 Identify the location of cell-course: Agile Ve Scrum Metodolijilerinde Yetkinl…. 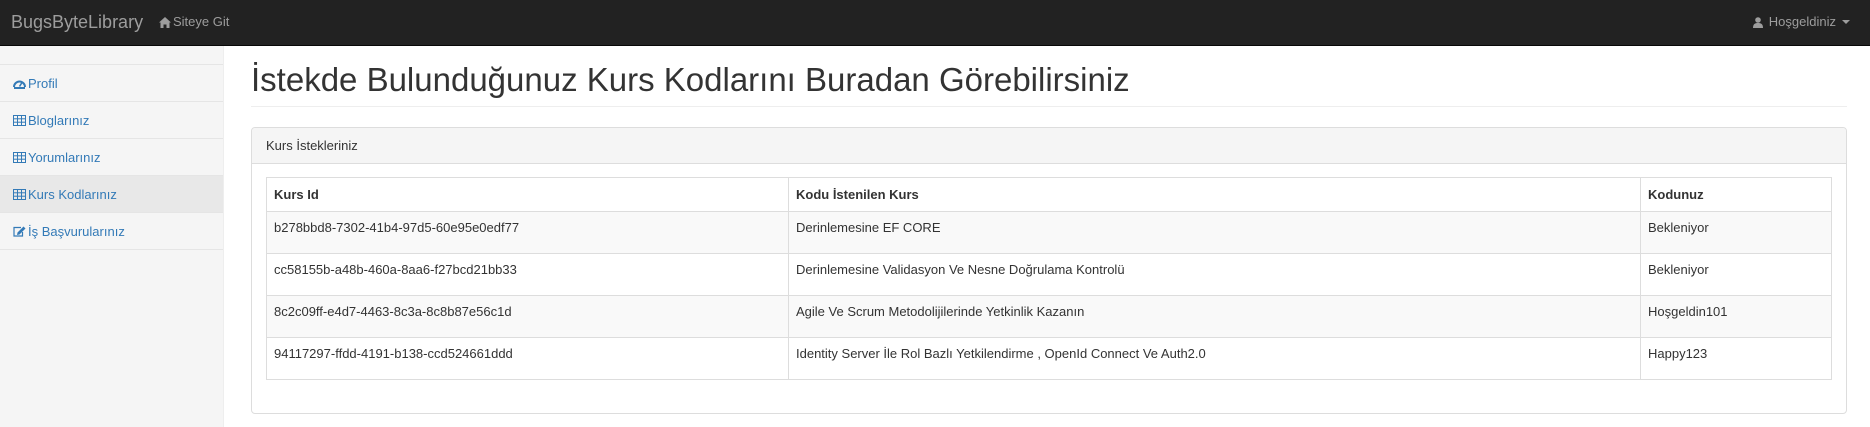
(1214, 316).